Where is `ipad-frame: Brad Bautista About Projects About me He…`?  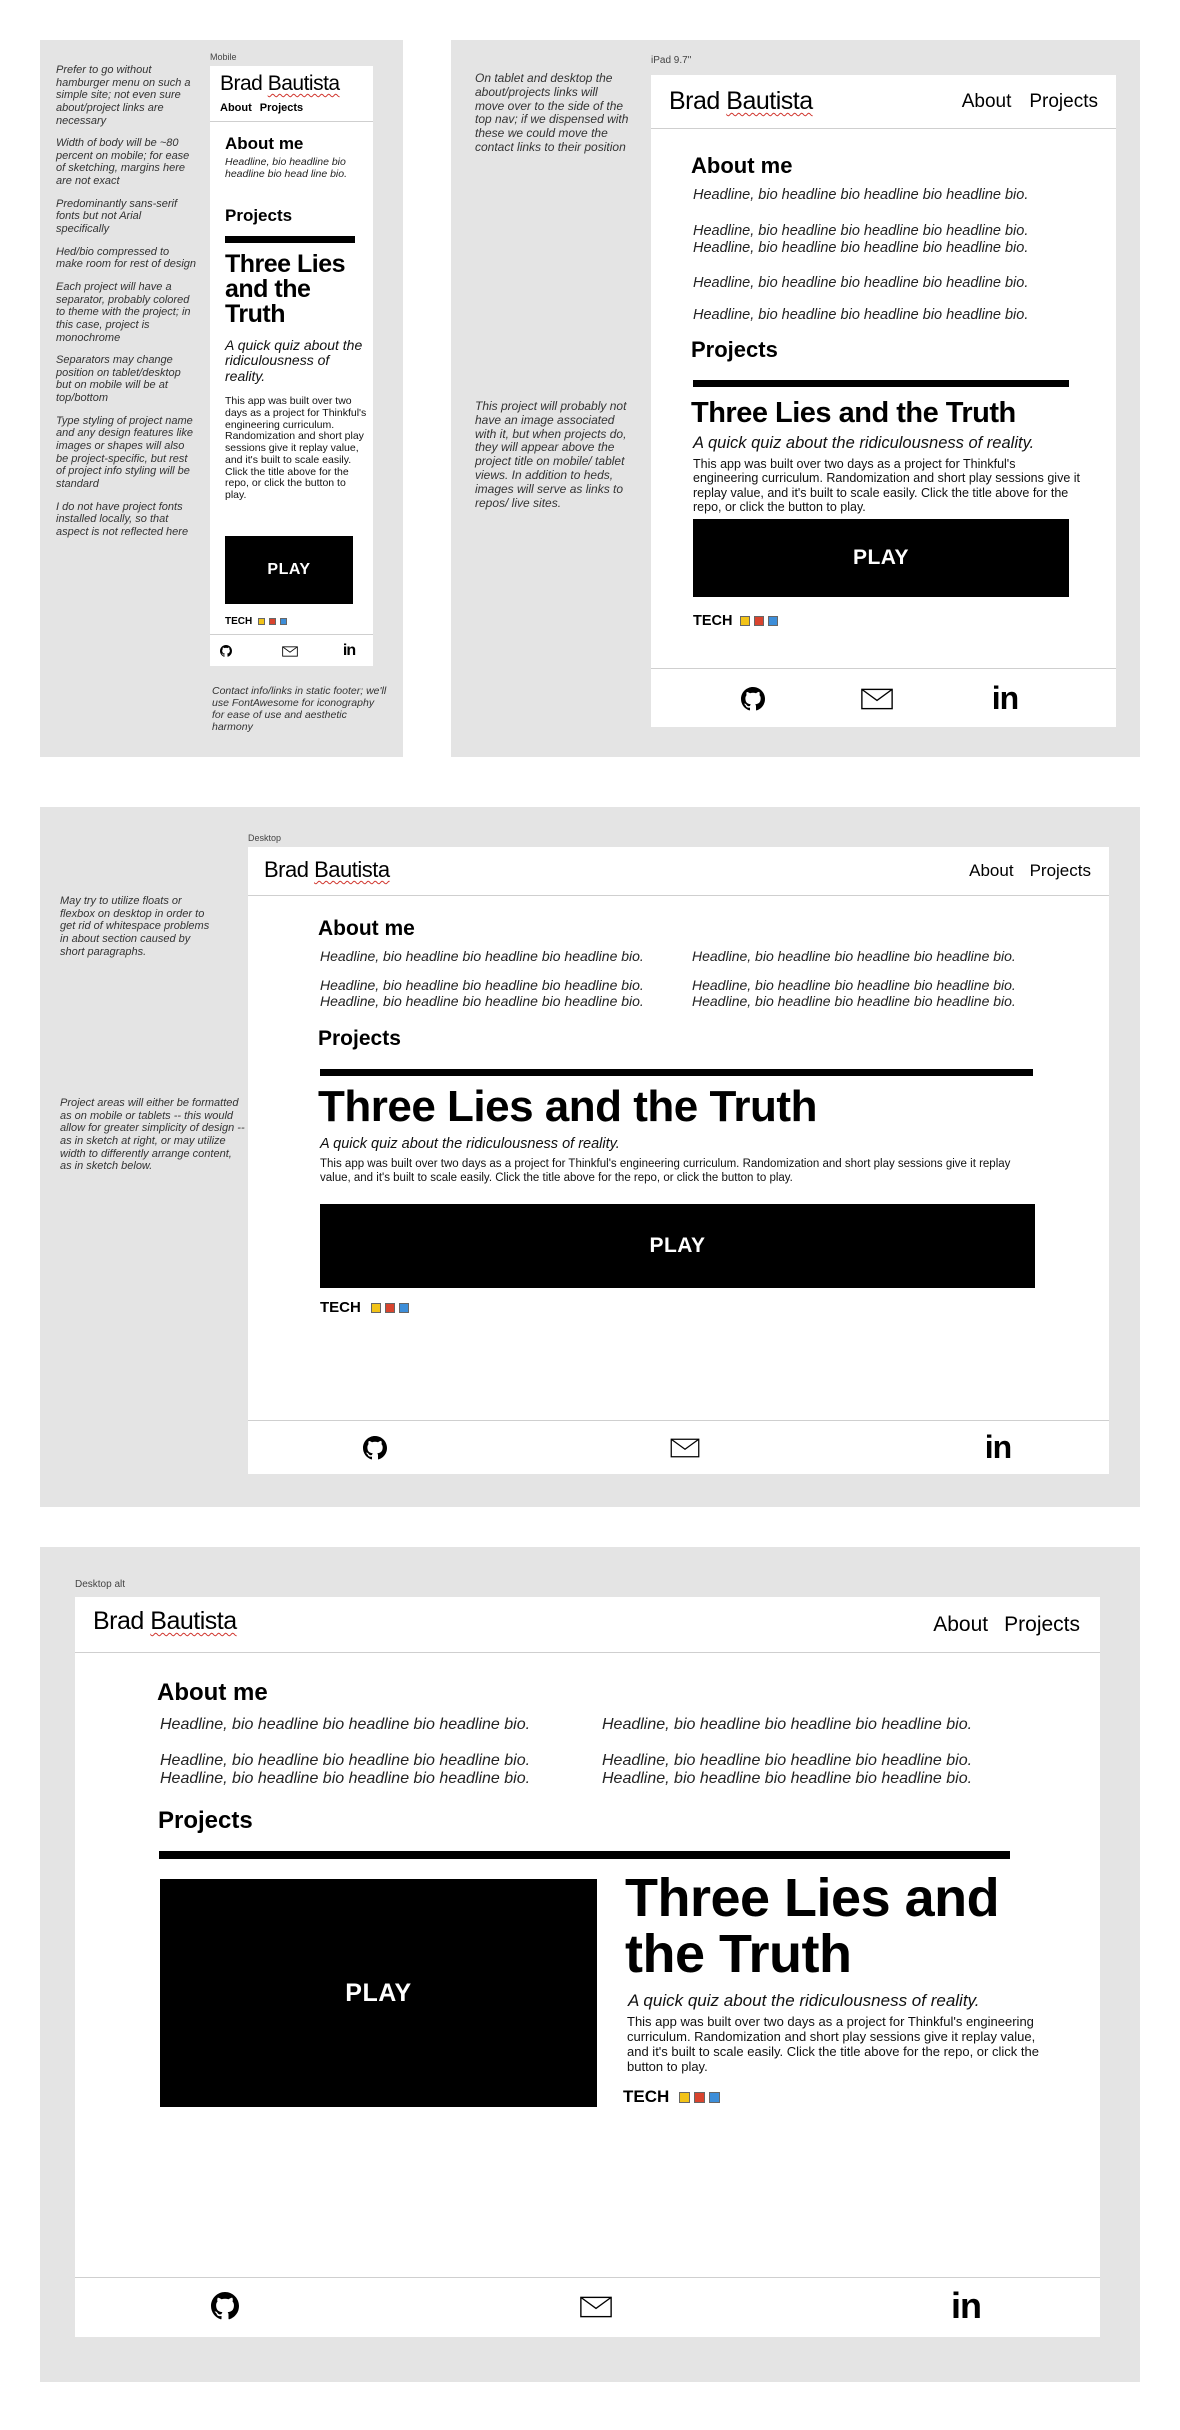
ipad-frame: Brad Bautista About Projects About me He… is located at coordinates (883, 401).